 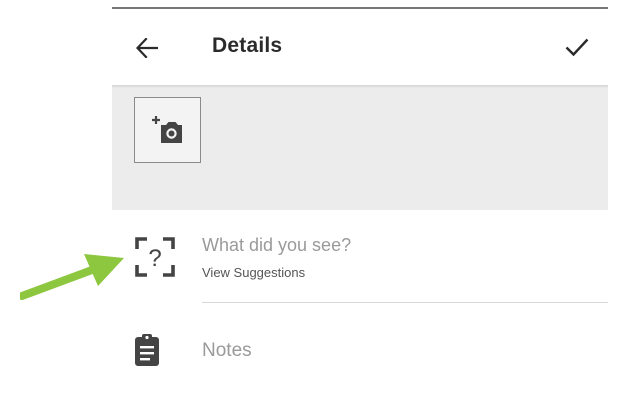 I want to click on annotation-arrow, so click(x=72, y=277).